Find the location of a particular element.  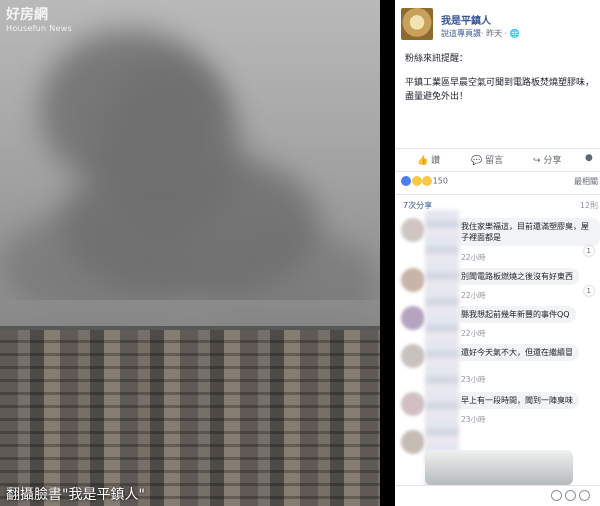

share-button: ↪ 分享 is located at coordinates (547, 159).